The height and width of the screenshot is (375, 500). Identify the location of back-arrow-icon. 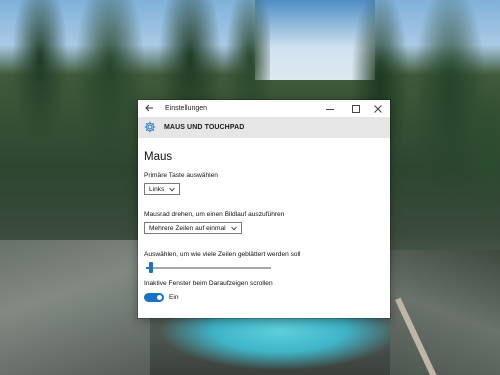
(149, 108).